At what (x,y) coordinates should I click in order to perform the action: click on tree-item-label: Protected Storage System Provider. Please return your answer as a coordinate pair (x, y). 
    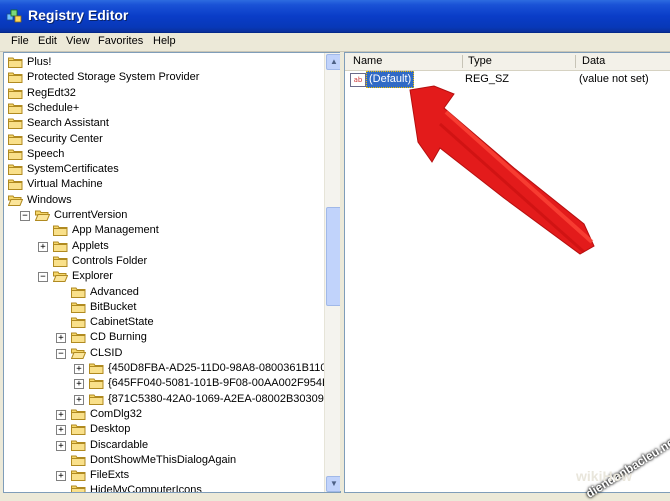
    Looking at the image, I should click on (113, 77).